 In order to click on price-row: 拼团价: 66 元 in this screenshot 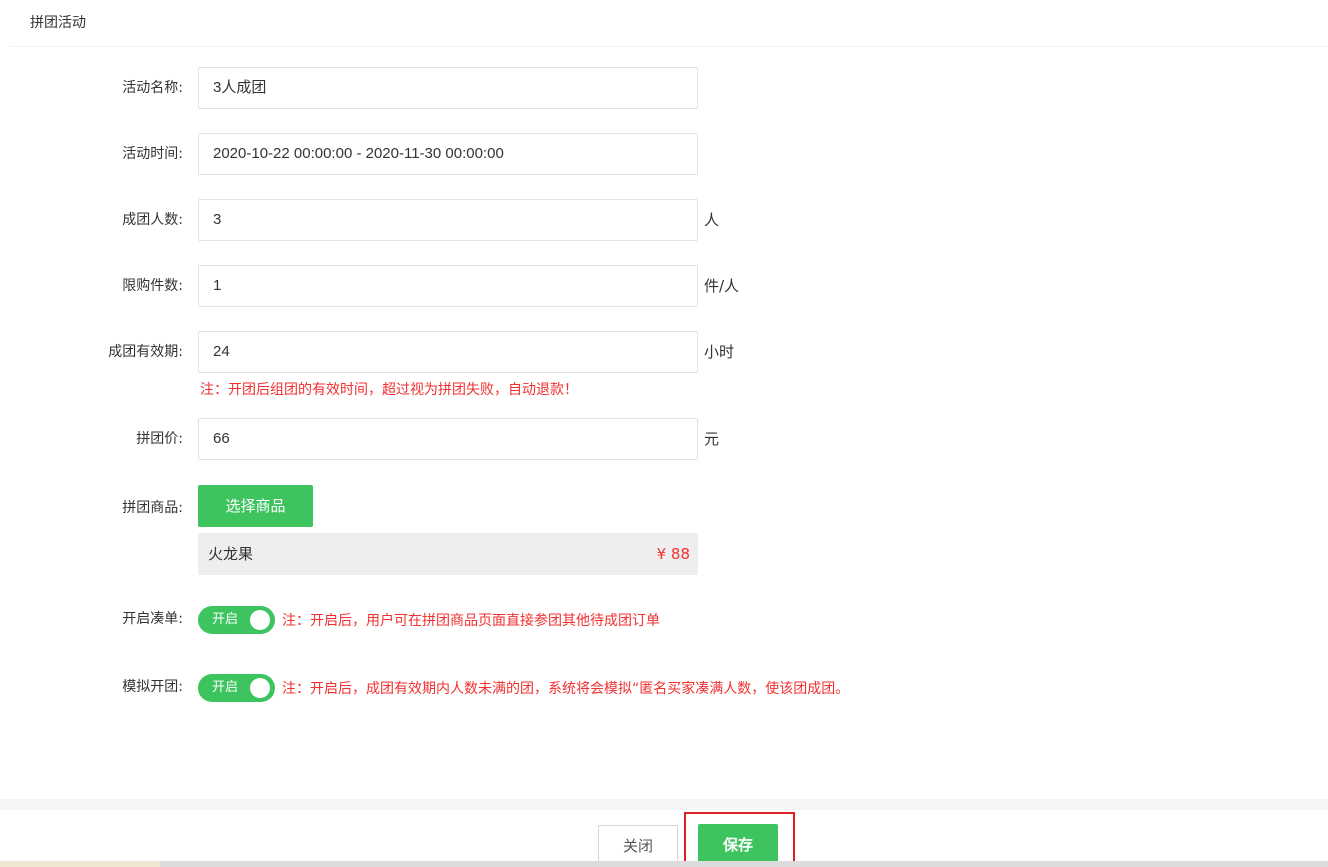, I will do `click(664, 439)`.